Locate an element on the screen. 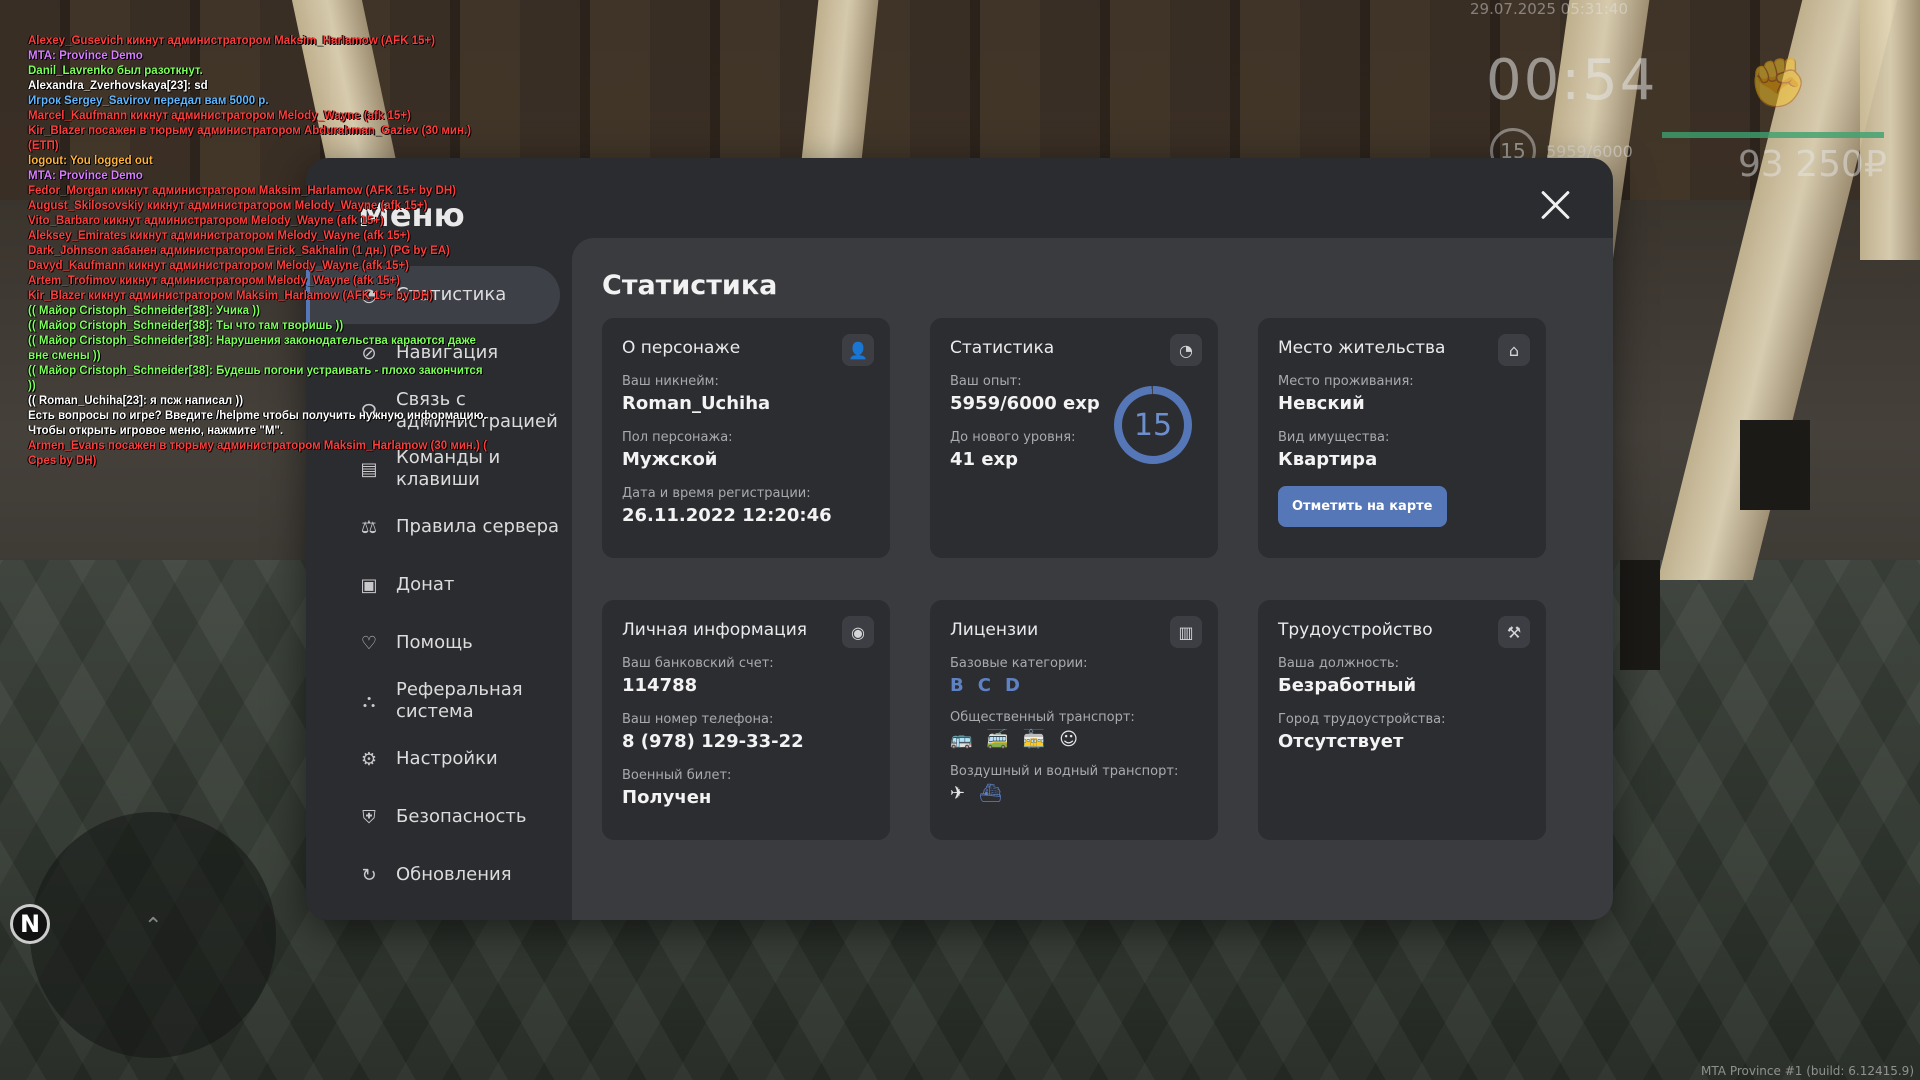  close-button is located at coordinates (1556, 205).